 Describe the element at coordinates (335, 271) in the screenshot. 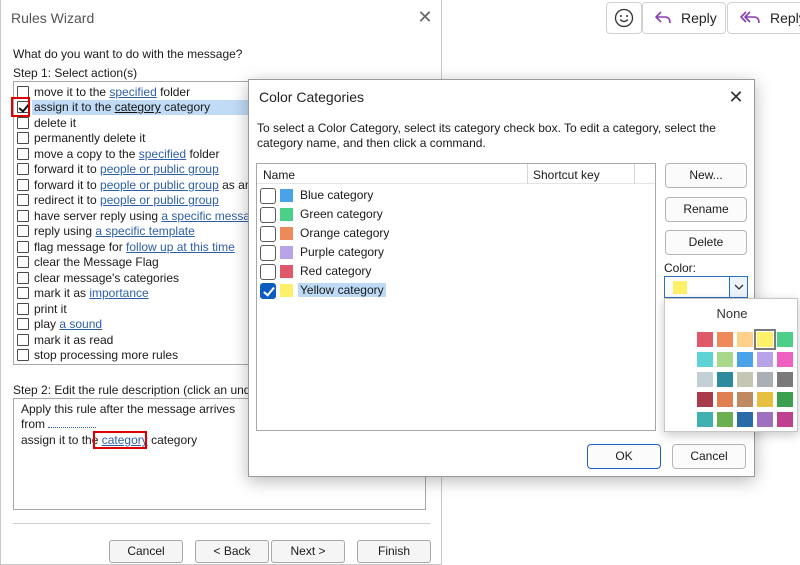

I see `category-name: Red category` at that location.